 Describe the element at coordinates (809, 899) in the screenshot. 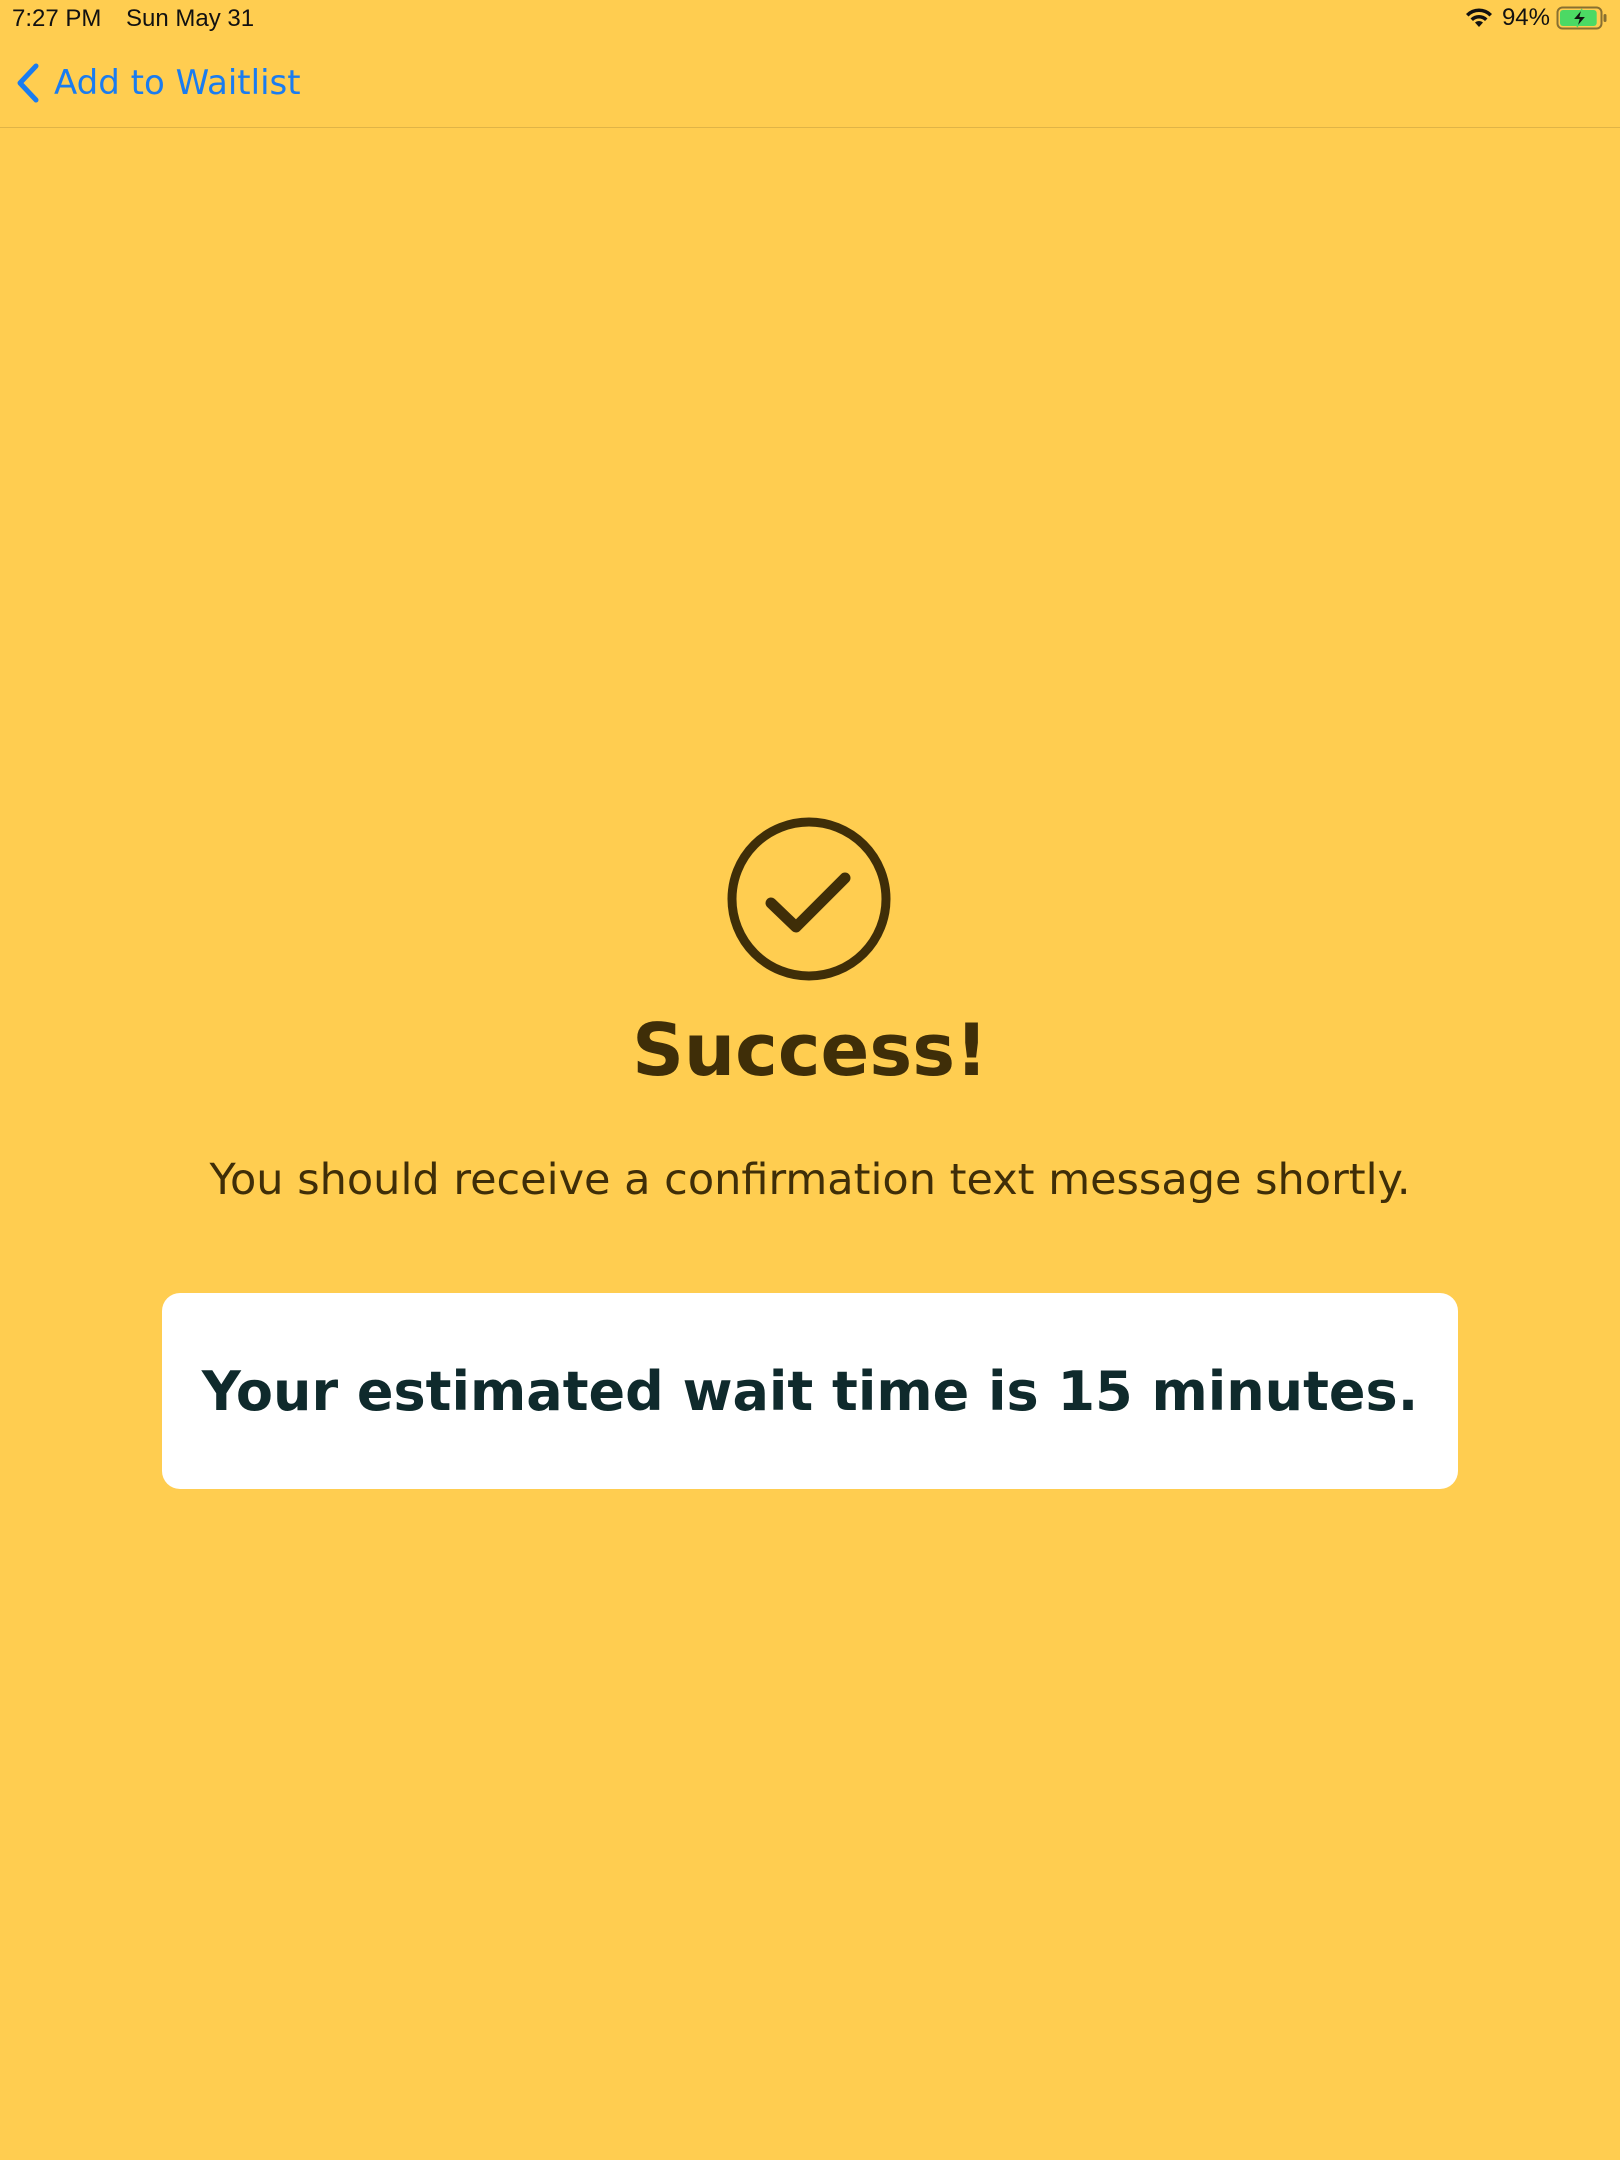

I see `checkmark-circle-icon` at that location.